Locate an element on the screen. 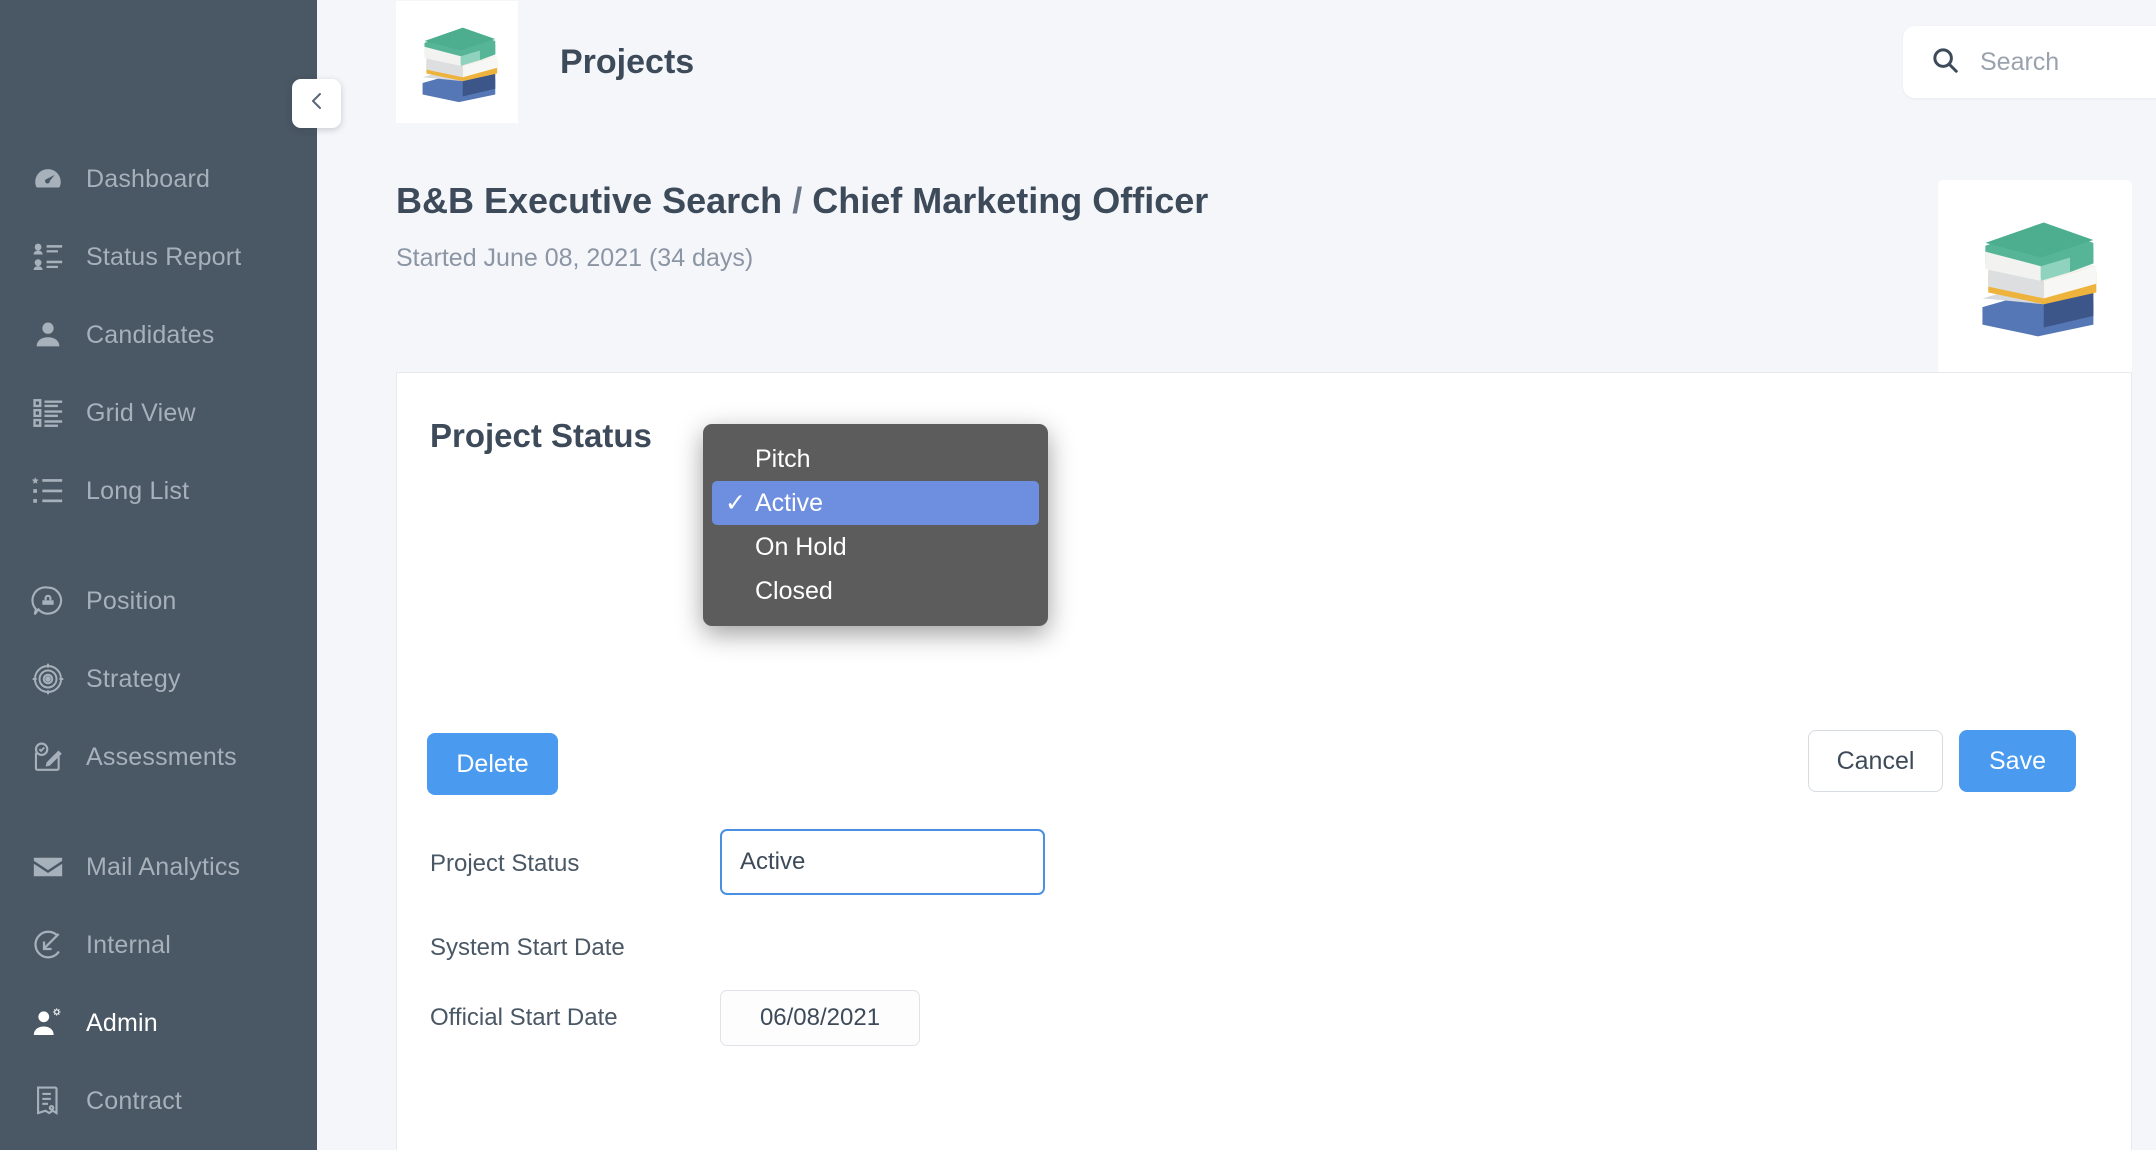 The image size is (2156, 1150). project-status-select-value: Active is located at coordinates (773, 861).